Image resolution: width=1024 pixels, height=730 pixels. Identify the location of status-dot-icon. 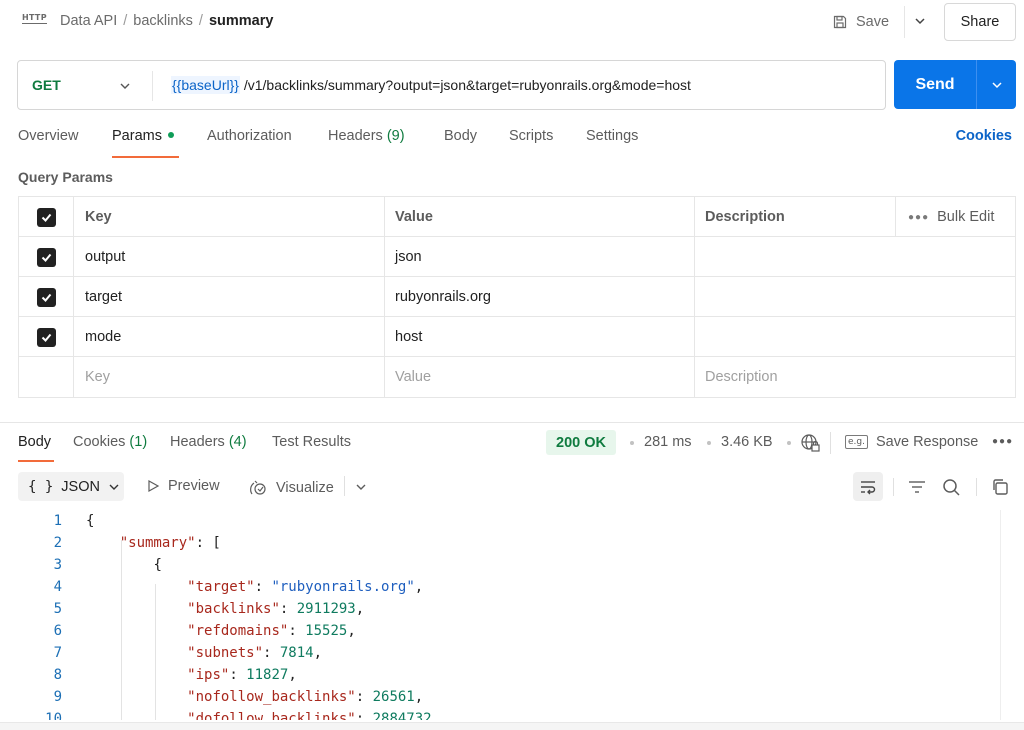
(170, 135).